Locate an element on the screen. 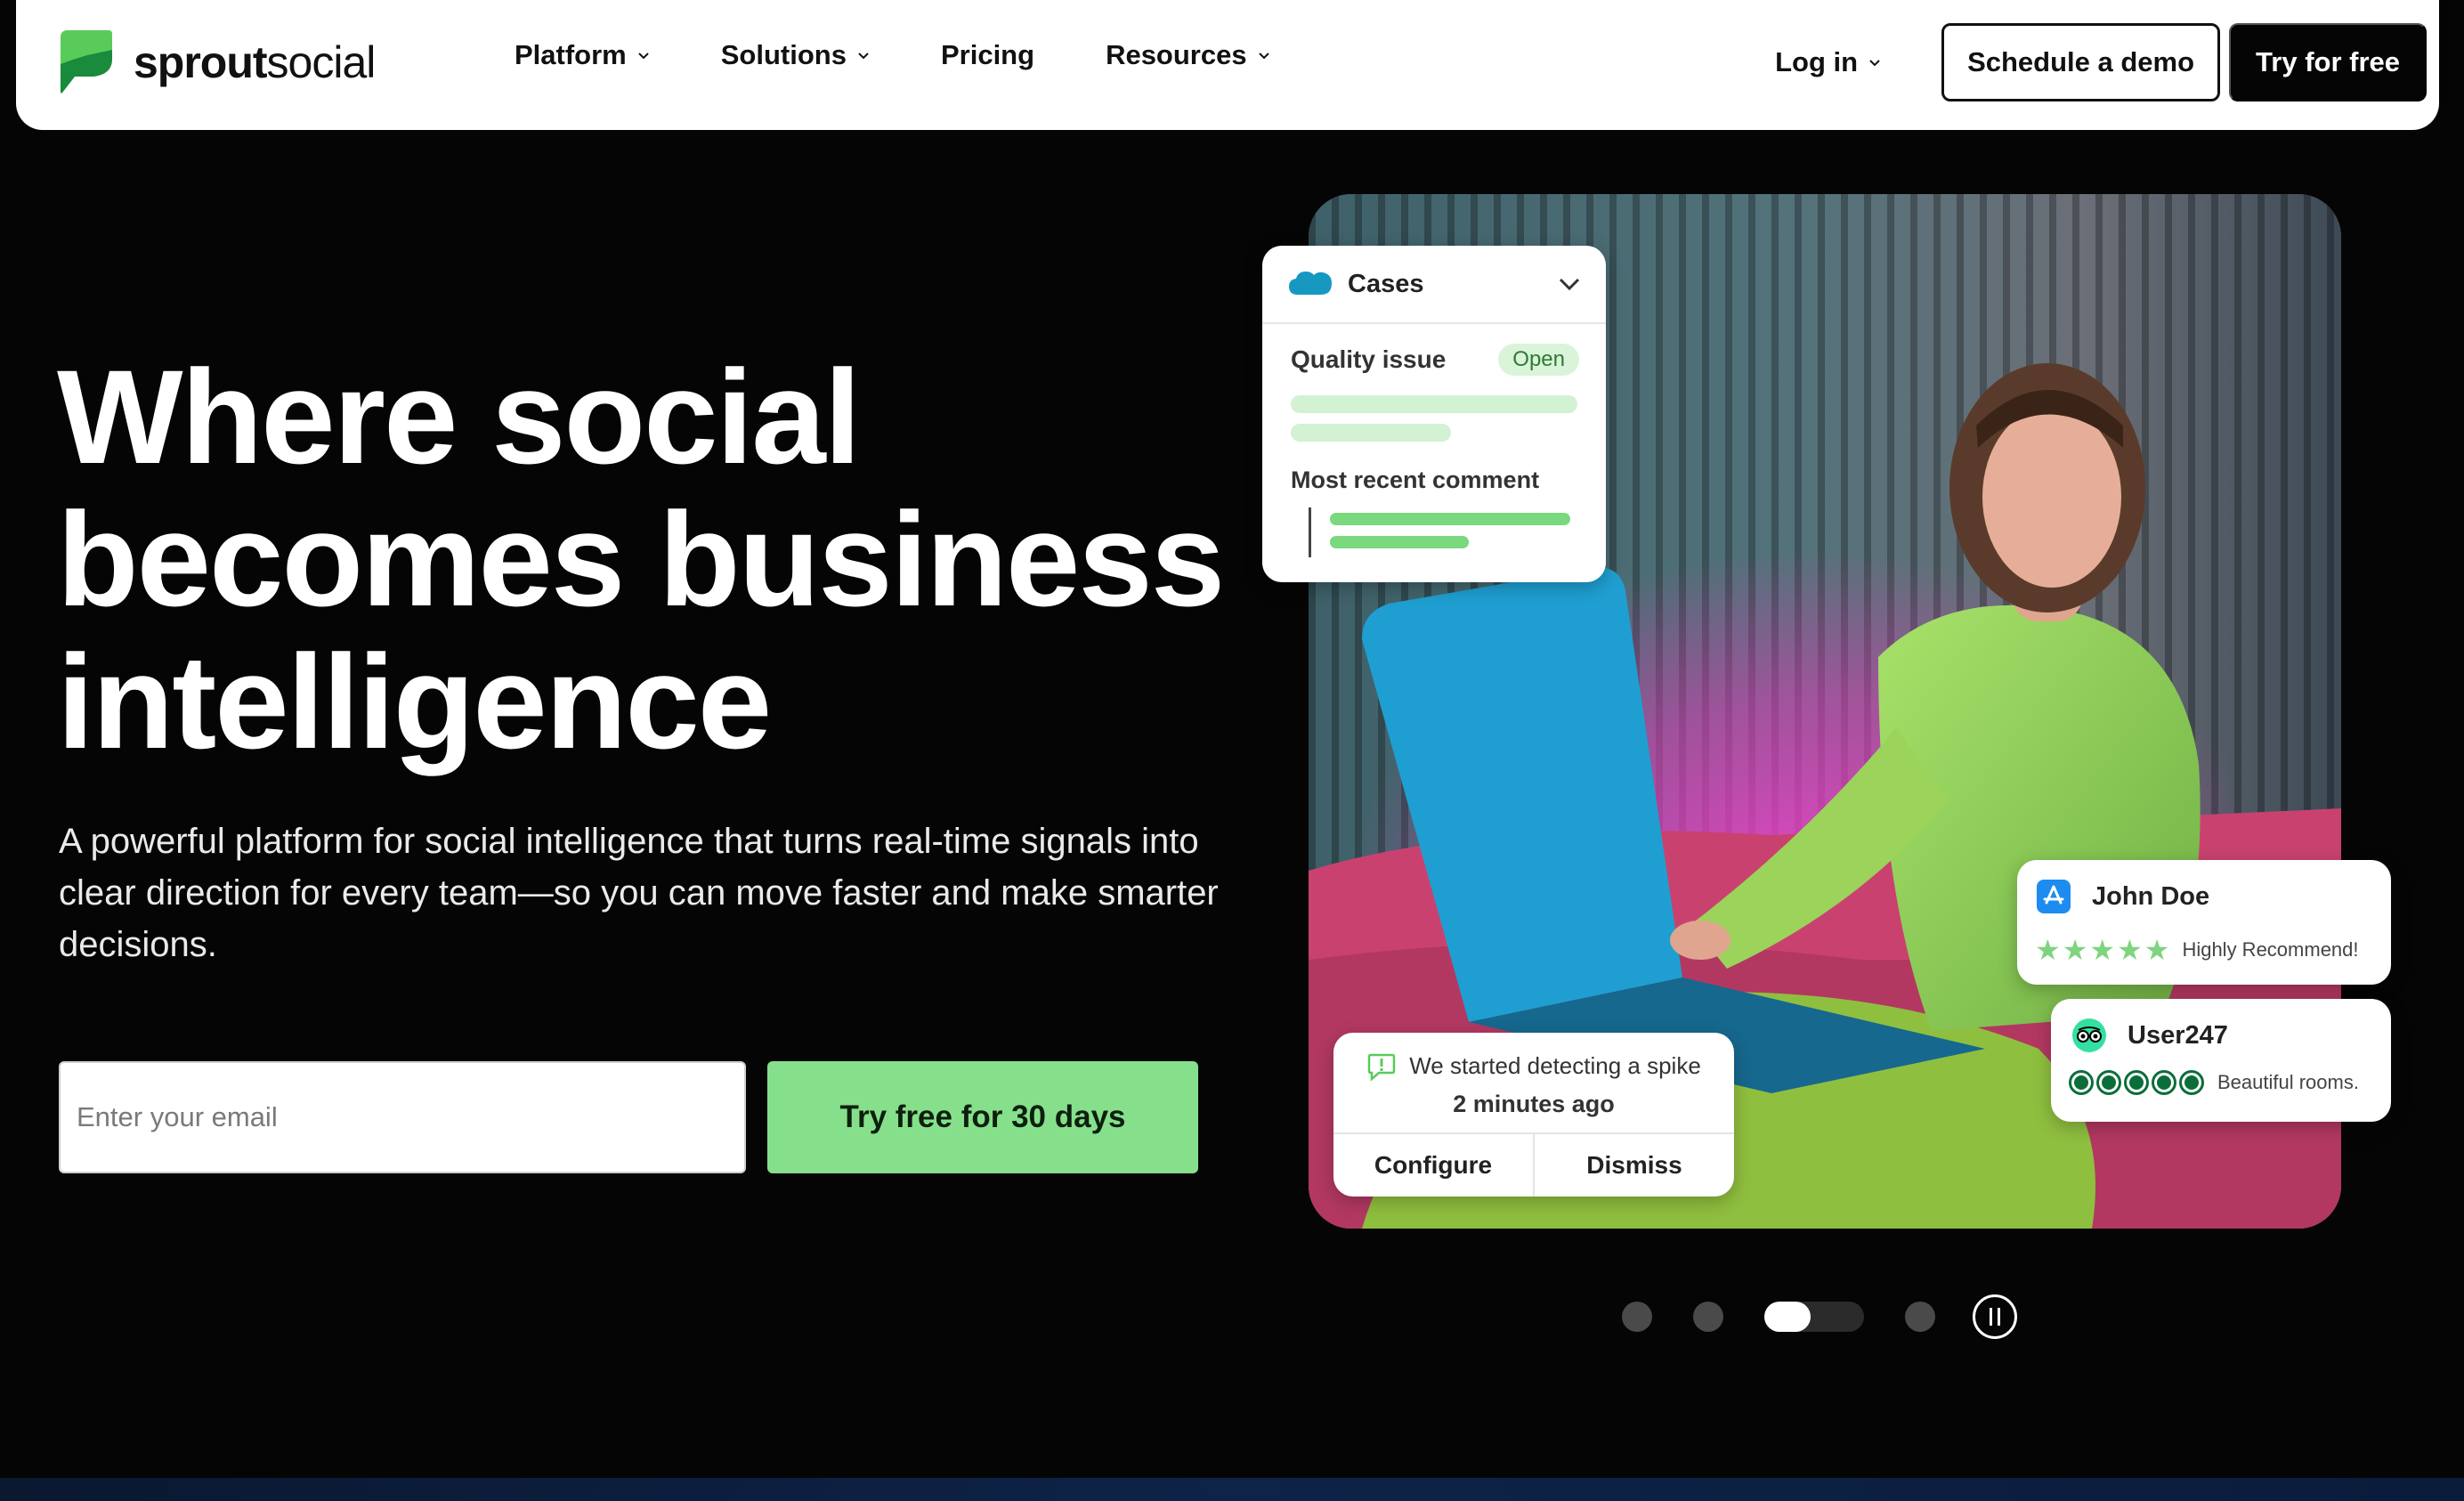 The width and height of the screenshot is (2464, 1501). case-issue-row: Quality issue Open is located at coordinates (1435, 360).